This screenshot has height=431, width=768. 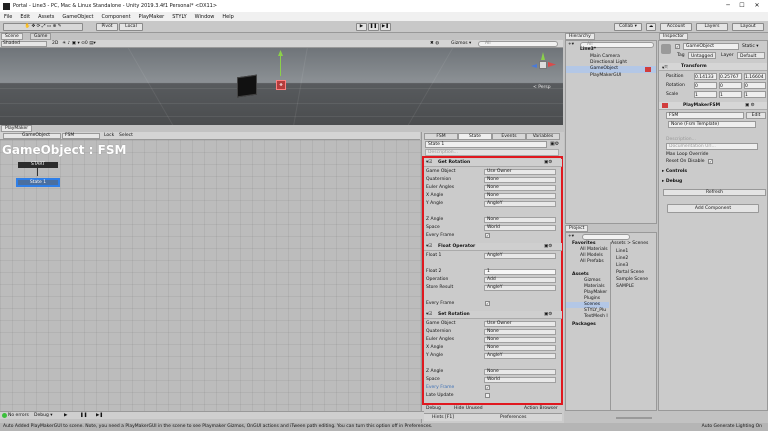 What do you see at coordinates (577, 228) in the screenshot?
I see `tab-project: Project` at bounding box center [577, 228].